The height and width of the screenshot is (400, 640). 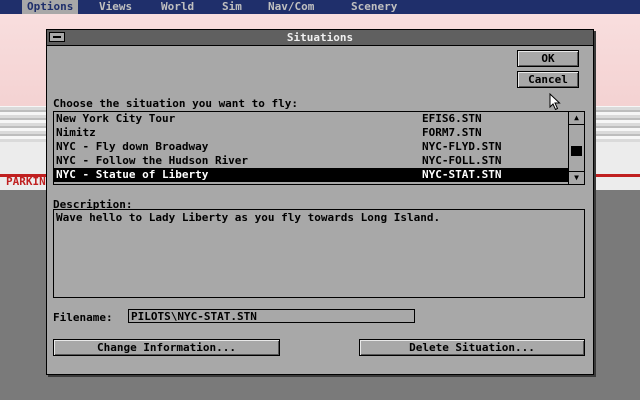 I want to click on situation-name: New York City Tour, so click(x=116, y=118).